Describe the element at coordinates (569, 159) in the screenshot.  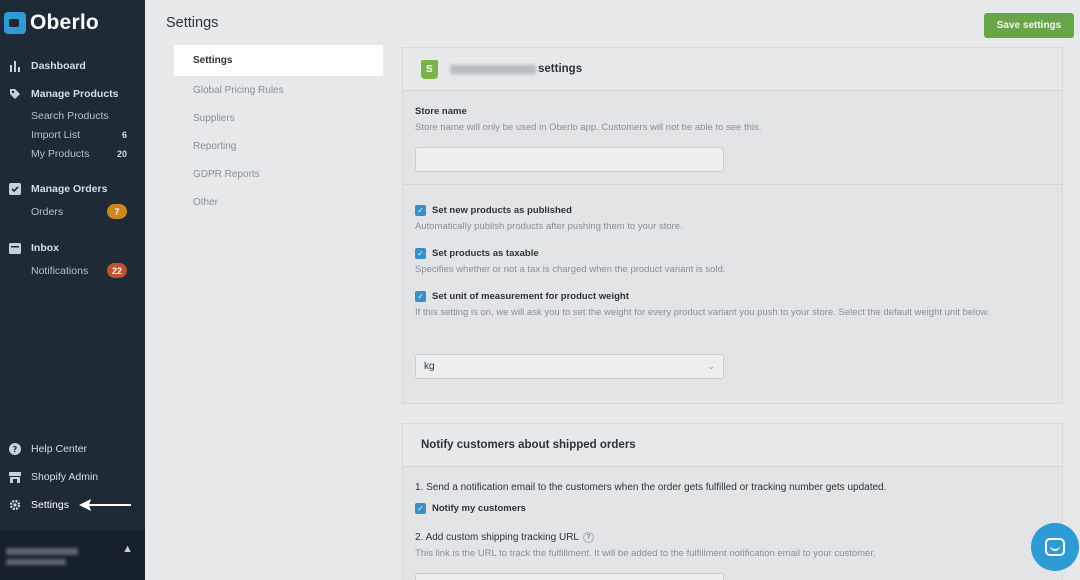
I see `store-name-input` at that location.